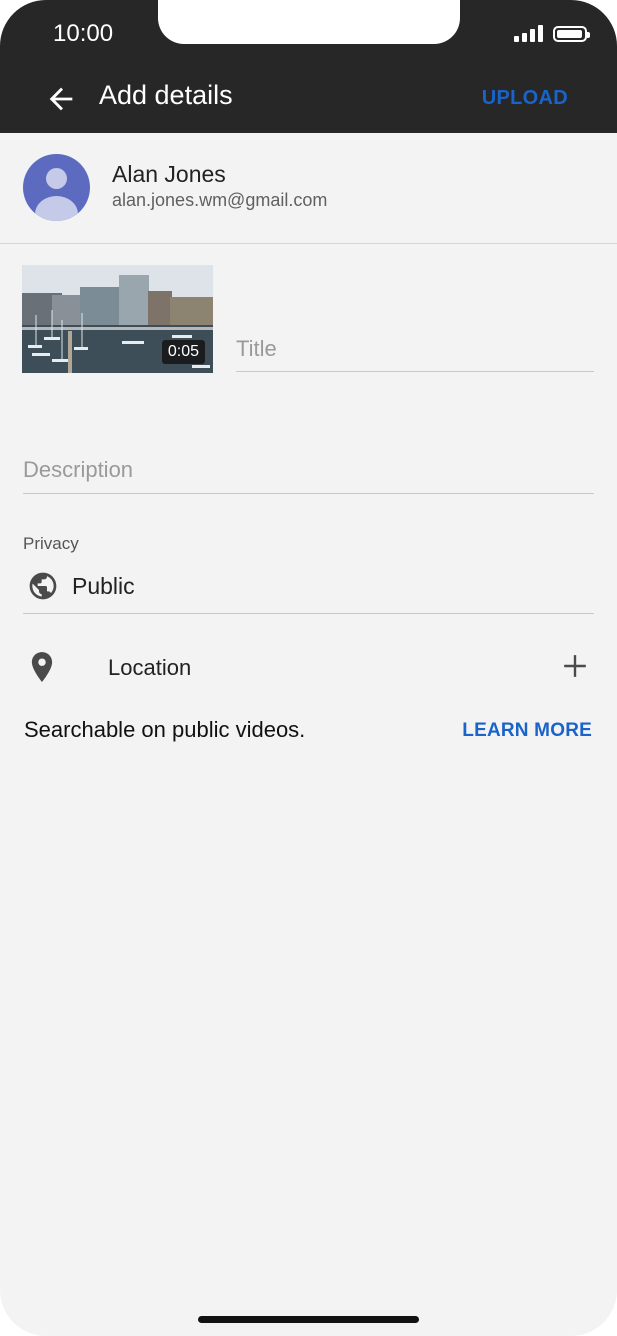  Describe the element at coordinates (528, 33) in the screenshot. I see `signal-icon` at that location.